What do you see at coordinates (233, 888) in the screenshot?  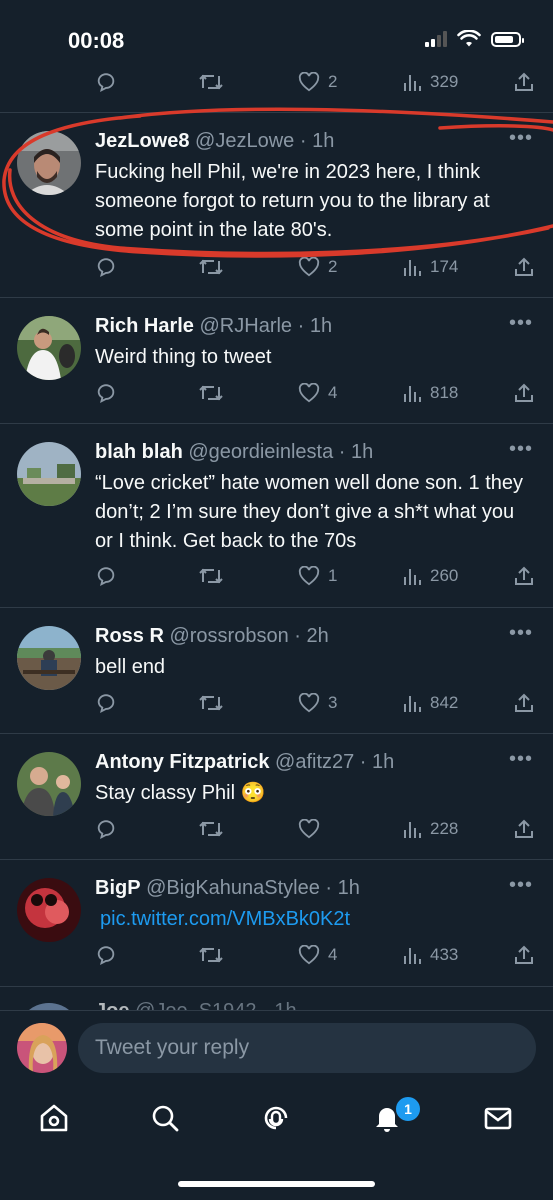 I see `handle: @BigKahunaStylee` at bounding box center [233, 888].